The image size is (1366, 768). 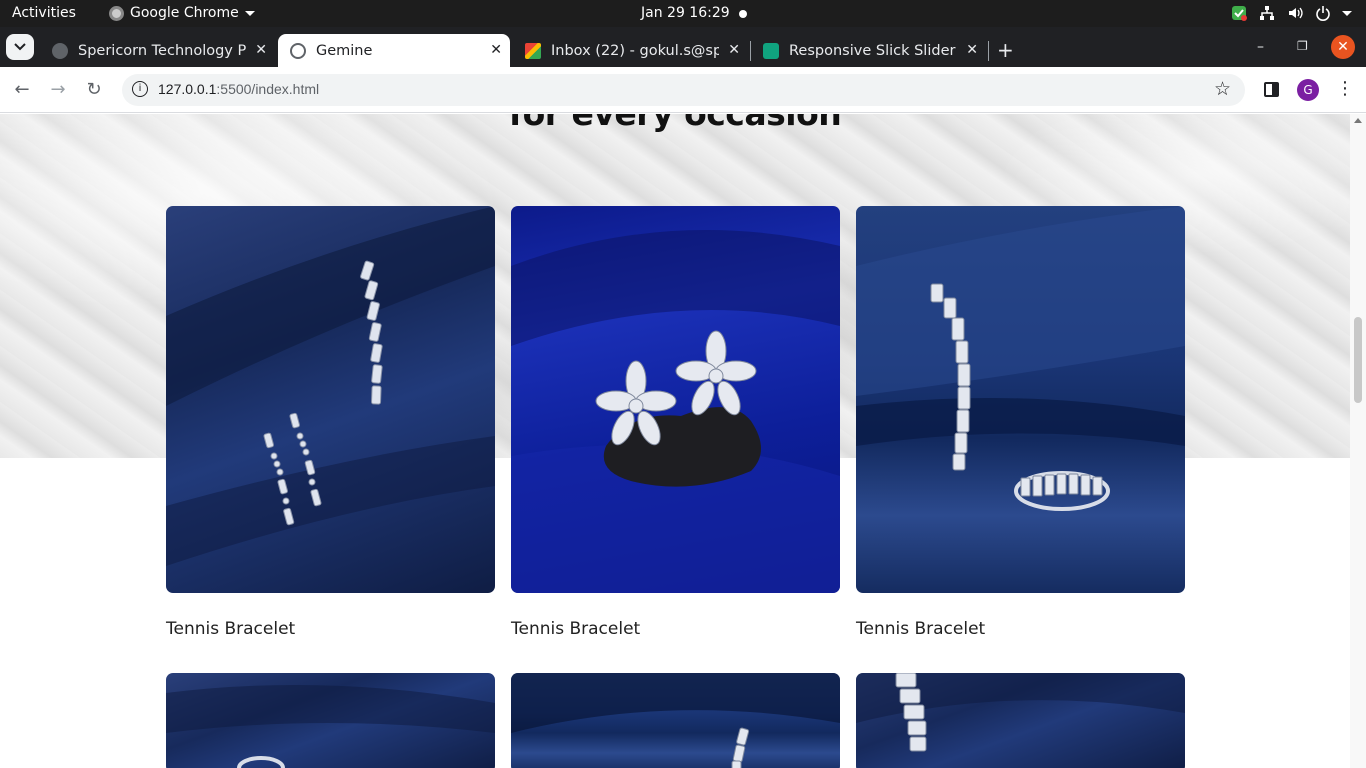 What do you see at coordinates (44, 13) in the screenshot?
I see `activities-button: Activities` at bounding box center [44, 13].